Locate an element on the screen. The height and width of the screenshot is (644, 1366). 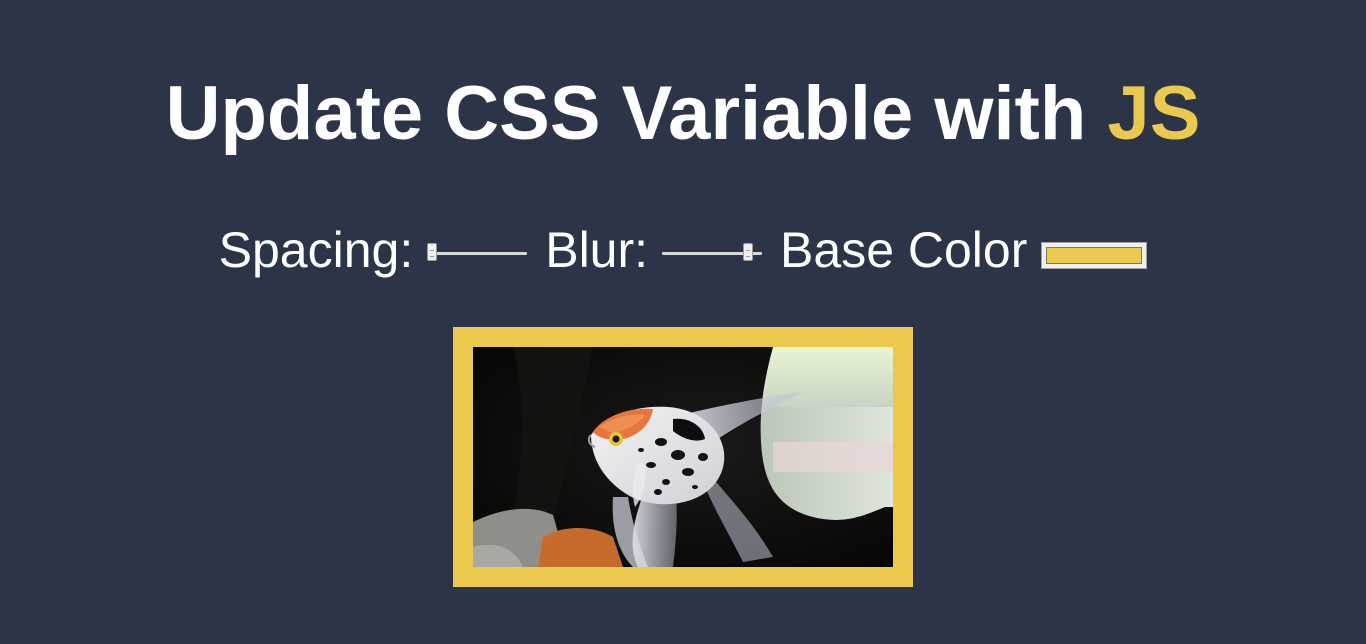
base-color-swatch is located at coordinates (1094, 255).